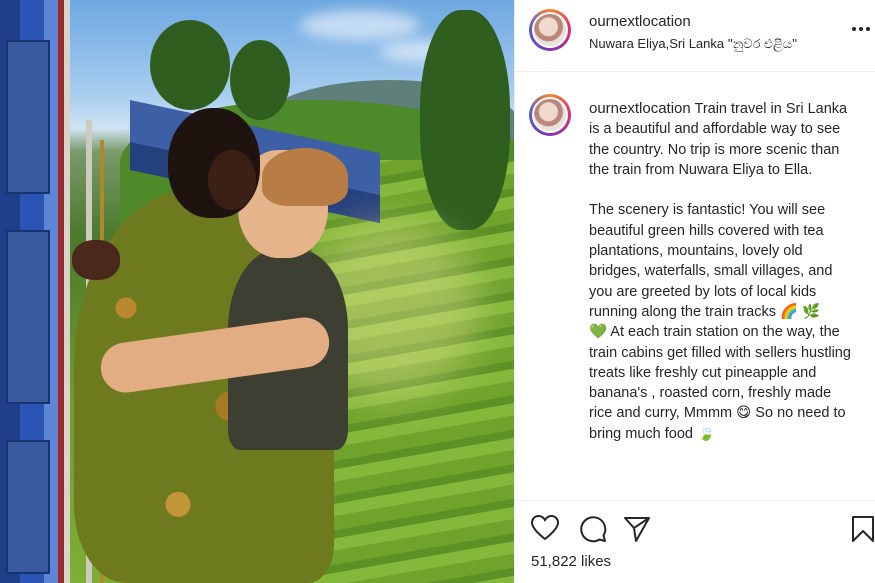 The height and width of the screenshot is (583, 875). Describe the element at coordinates (232, 180) in the screenshot. I see `woman-face` at that location.